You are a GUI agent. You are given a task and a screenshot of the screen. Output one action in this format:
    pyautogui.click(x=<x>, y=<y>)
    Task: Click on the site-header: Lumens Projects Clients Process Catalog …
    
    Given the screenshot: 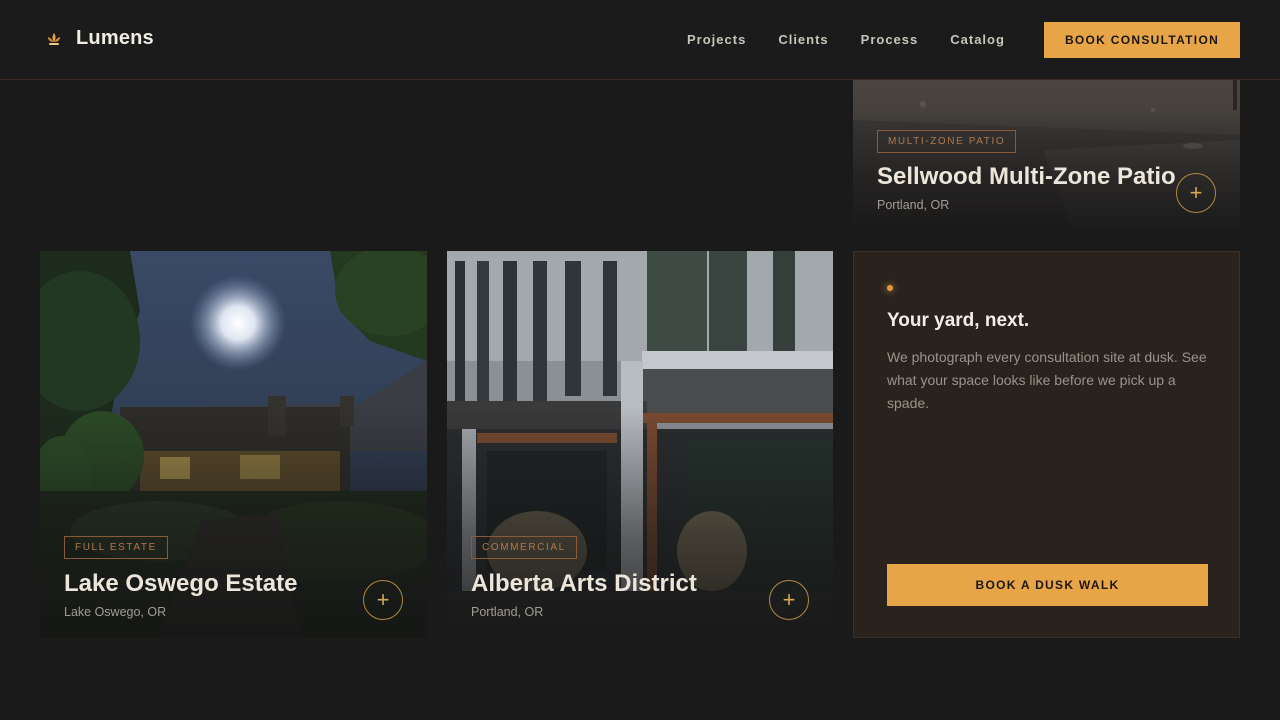 What is the action you would take?
    pyautogui.click(x=640, y=40)
    